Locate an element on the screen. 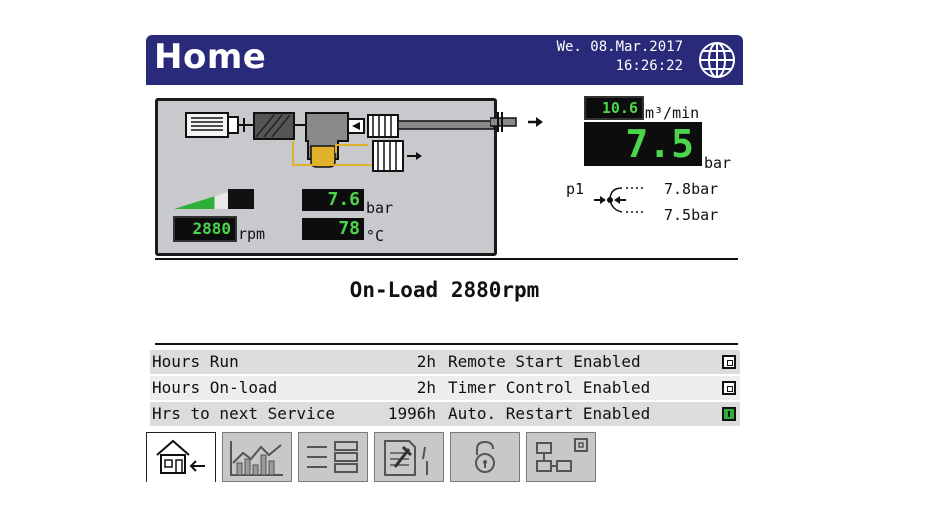 The width and height of the screenshot is (941, 524). home-icon is located at coordinates (180, 456).